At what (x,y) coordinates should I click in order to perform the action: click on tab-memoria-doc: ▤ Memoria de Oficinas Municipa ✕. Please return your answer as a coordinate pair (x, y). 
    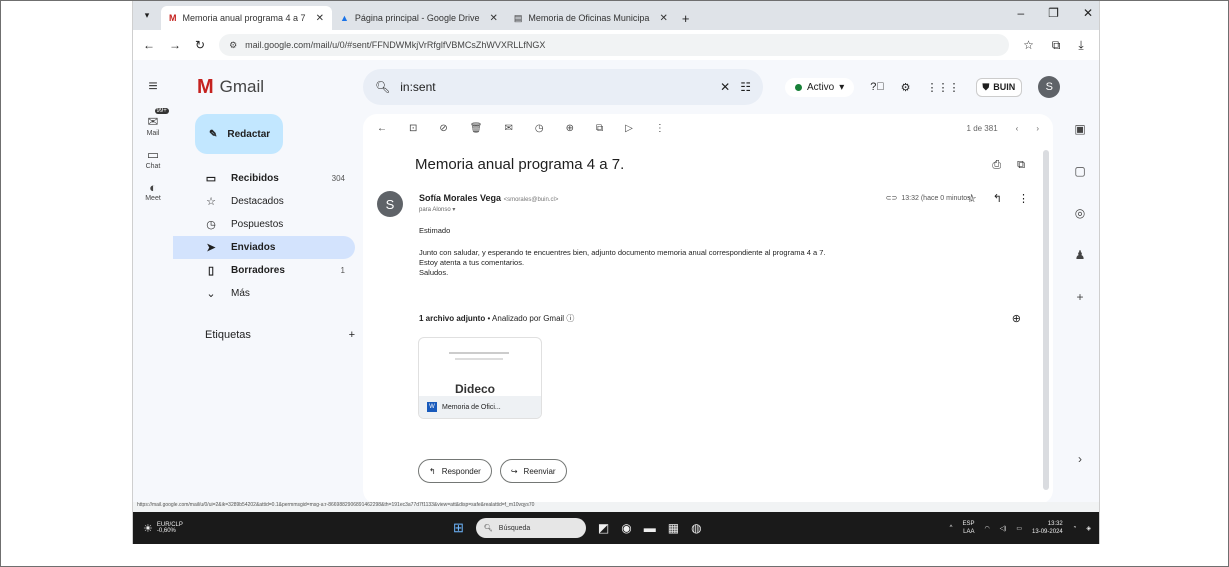
    Looking at the image, I should click on (591, 18).